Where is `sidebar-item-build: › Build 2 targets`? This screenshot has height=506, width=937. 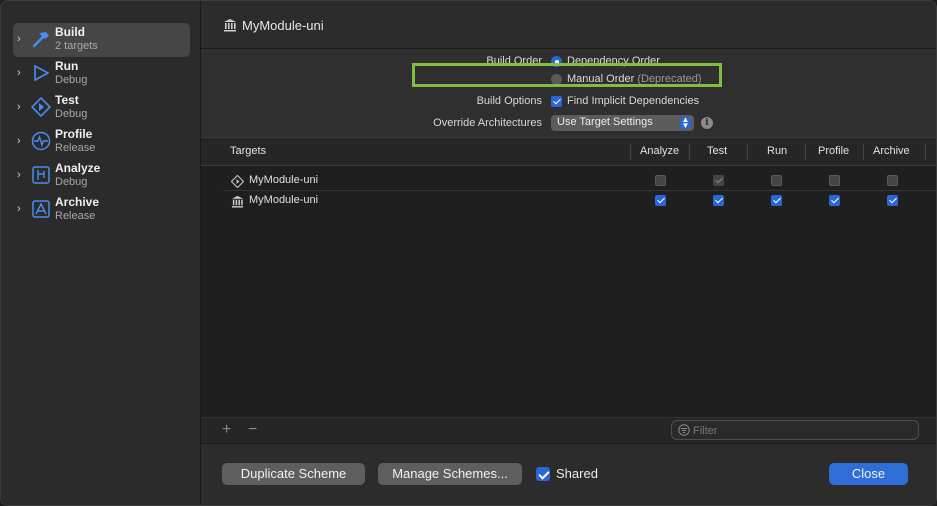 sidebar-item-build: › Build 2 targets is located at coordinates (101, 40).